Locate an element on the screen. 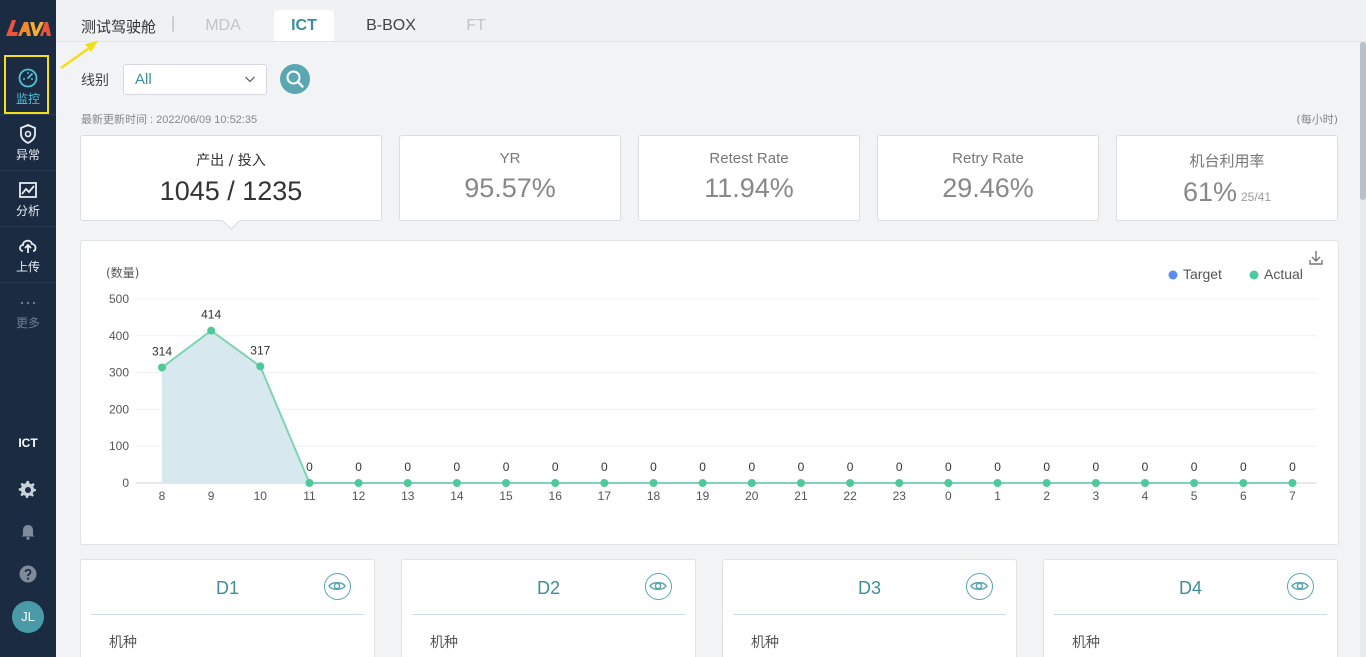 This screenshot has width=1366, height=657. nav-analysis: 分析 is located at coordinates (28, 198).